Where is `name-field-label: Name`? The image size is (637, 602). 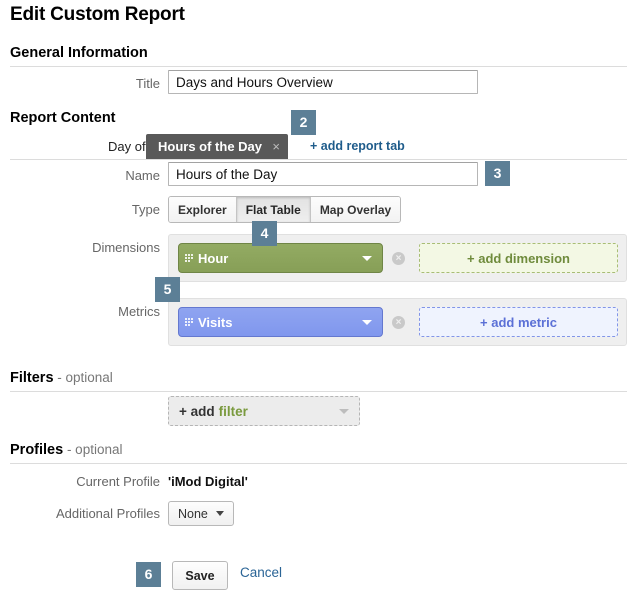
name-field-label: Name is located at coordinates (142, 175).